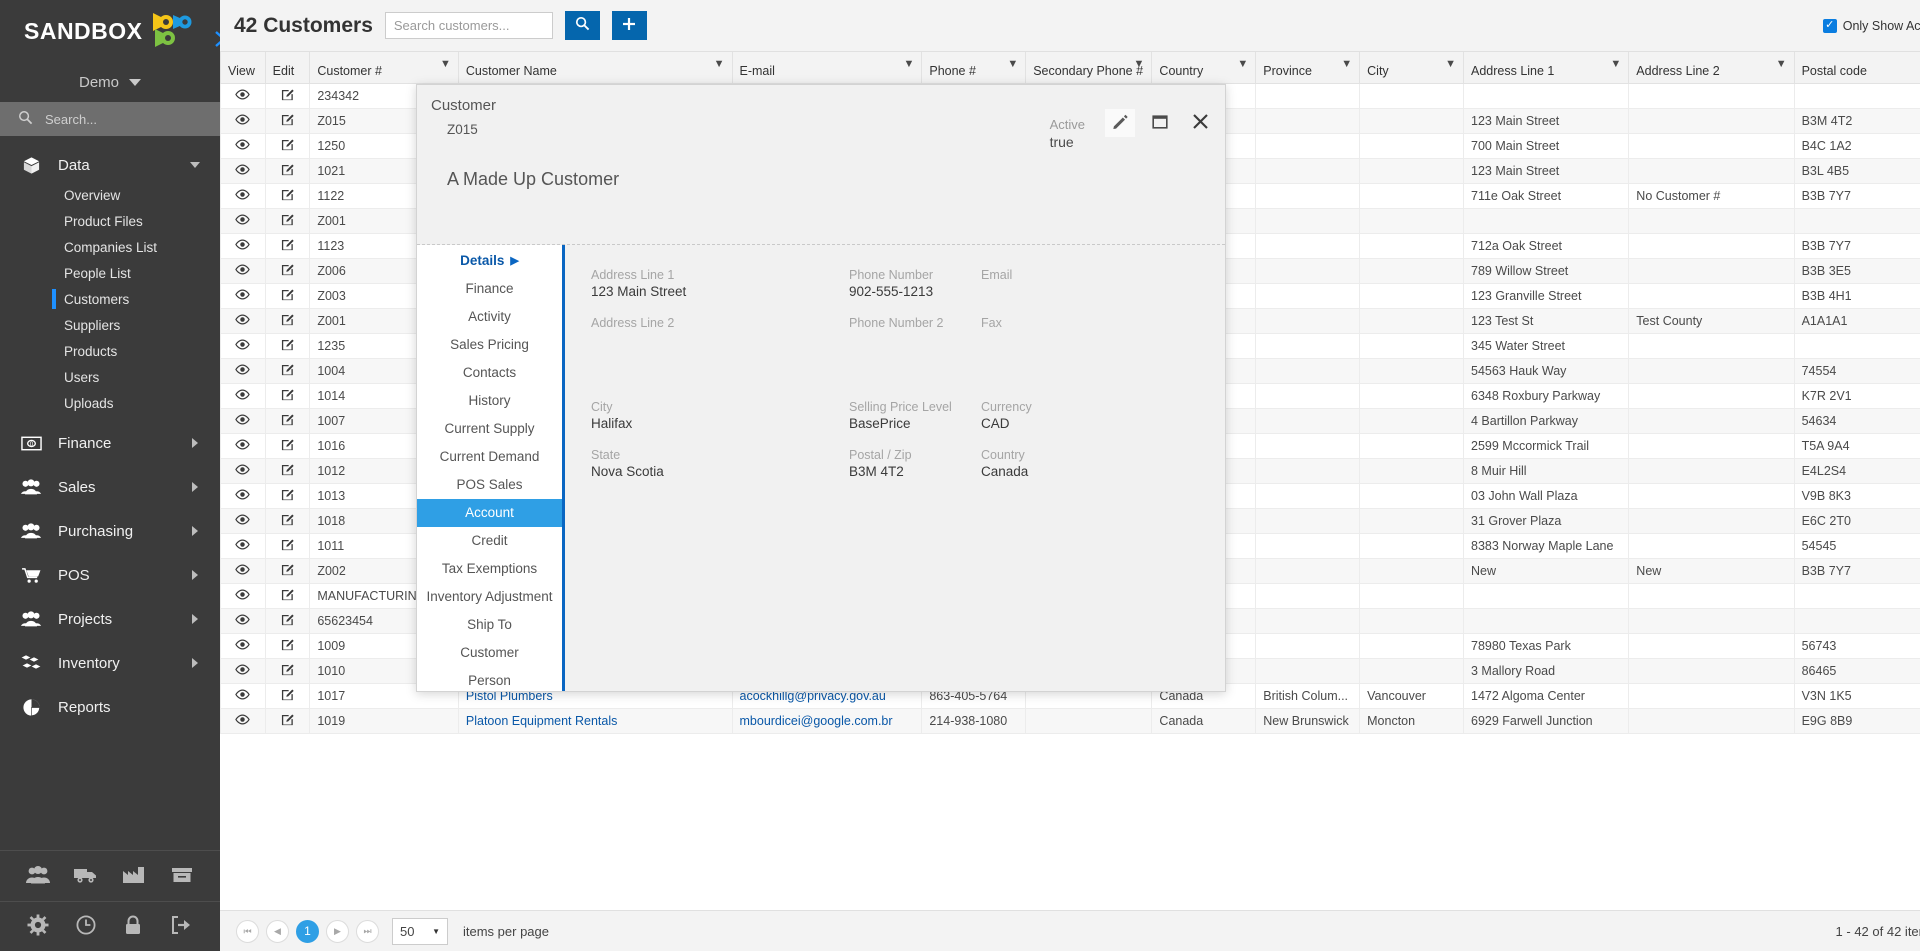  Describe the element at coordinates (468, 25) in the screenshot. I see `search-input` at that location.